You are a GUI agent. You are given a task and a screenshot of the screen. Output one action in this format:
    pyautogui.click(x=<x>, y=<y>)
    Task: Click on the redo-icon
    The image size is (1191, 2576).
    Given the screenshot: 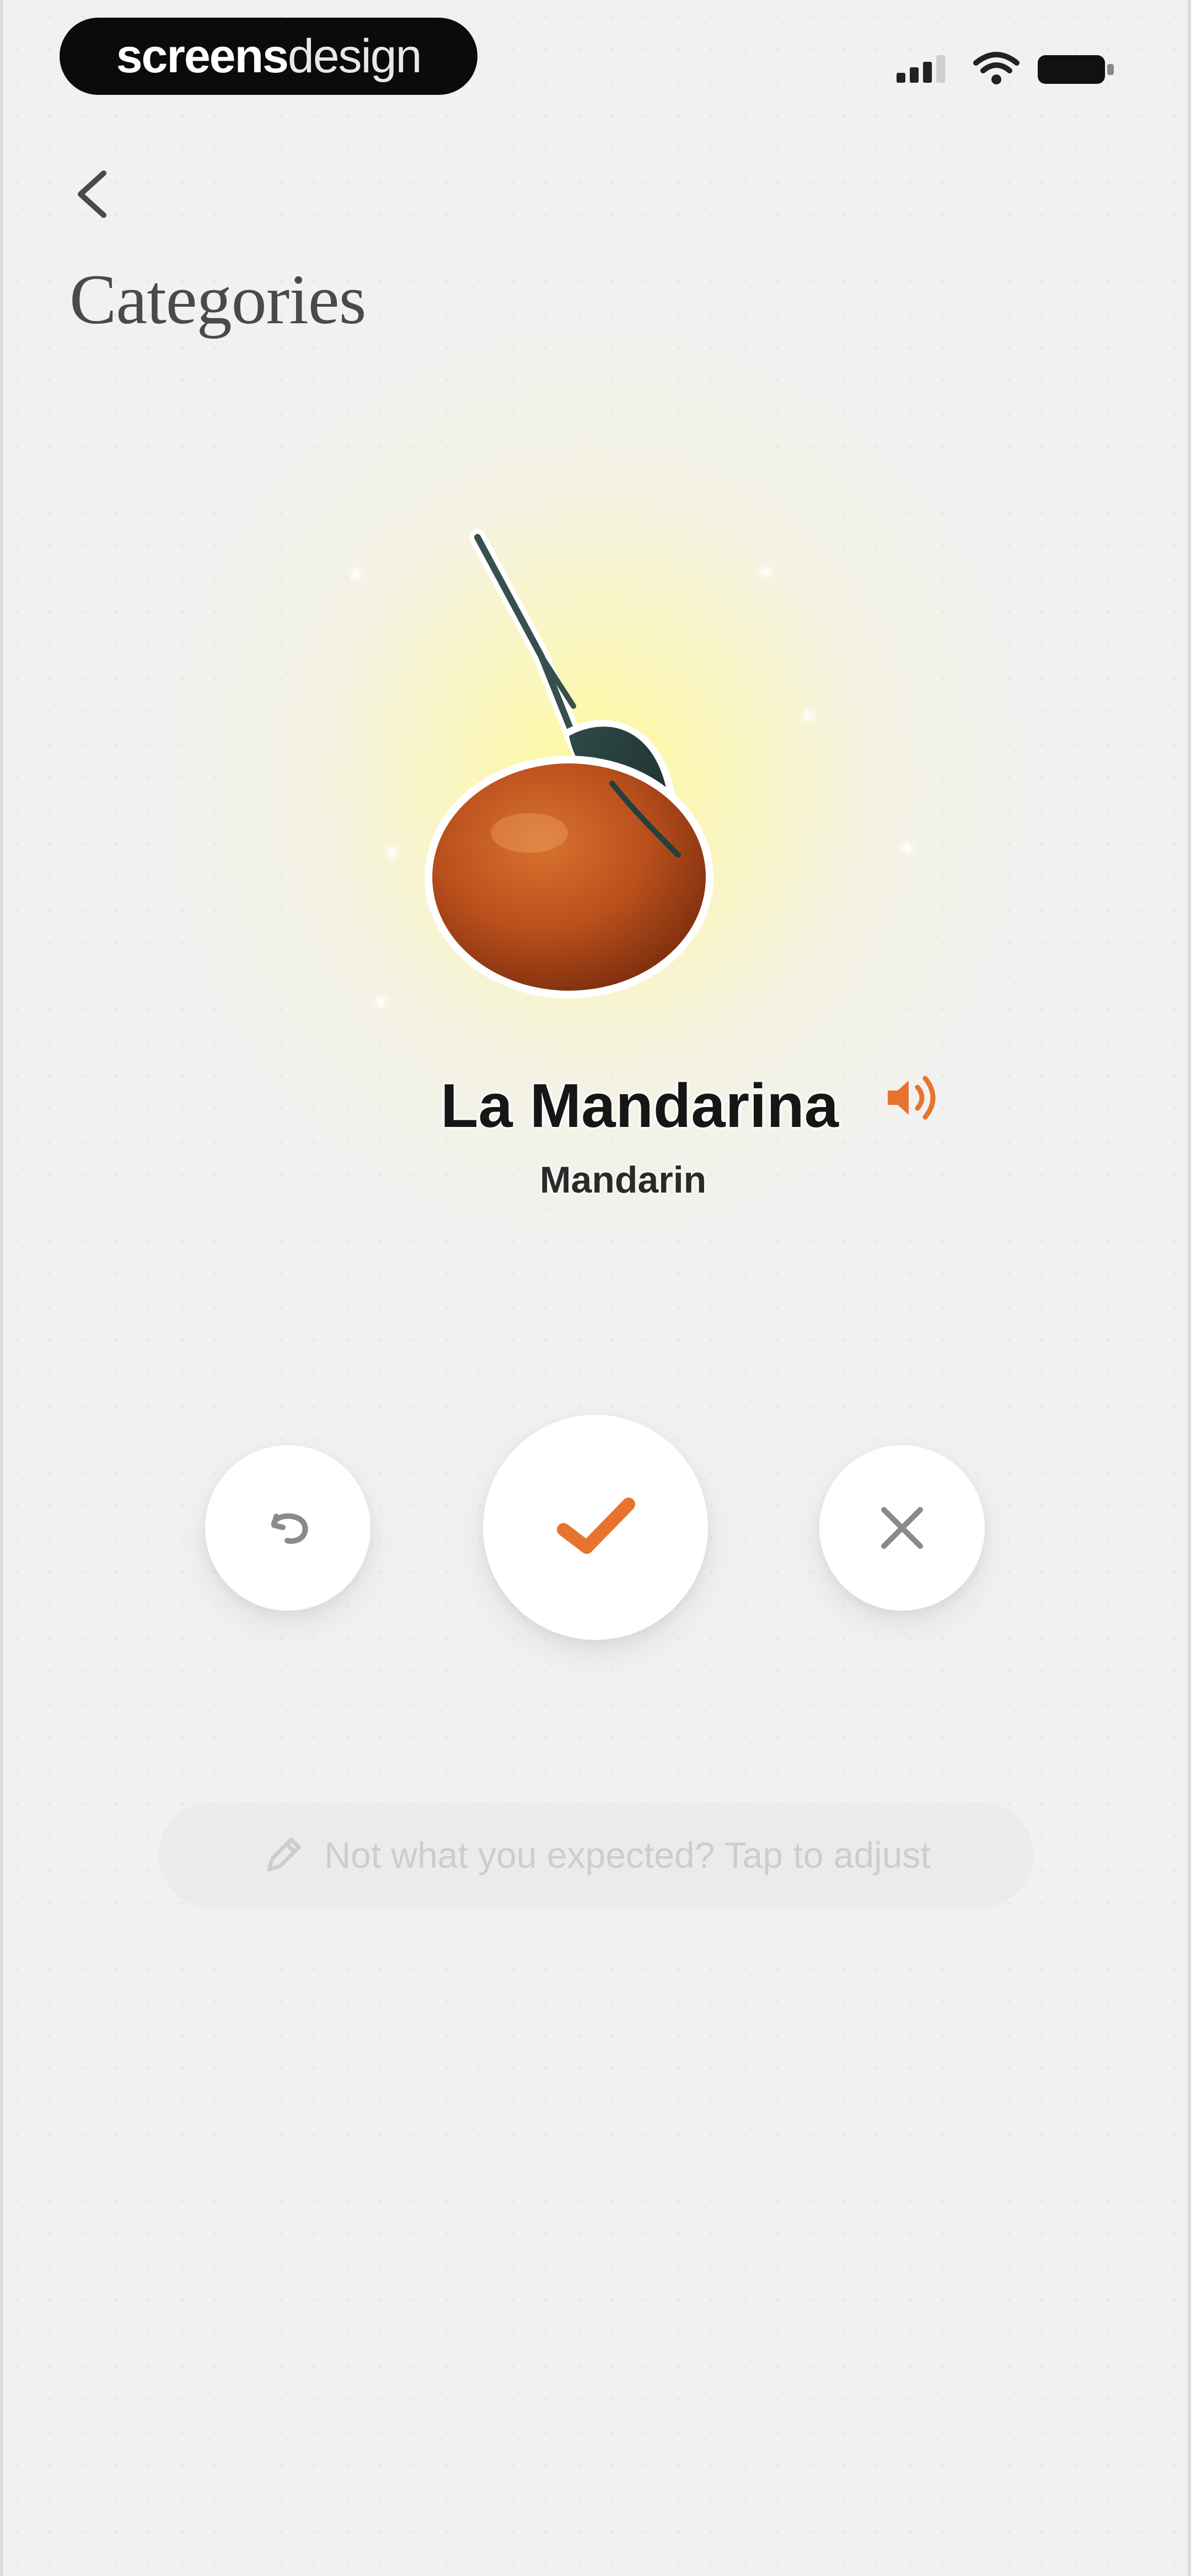 What is the action you would take?
    pyautogui.click(x=289, y=1528)
    